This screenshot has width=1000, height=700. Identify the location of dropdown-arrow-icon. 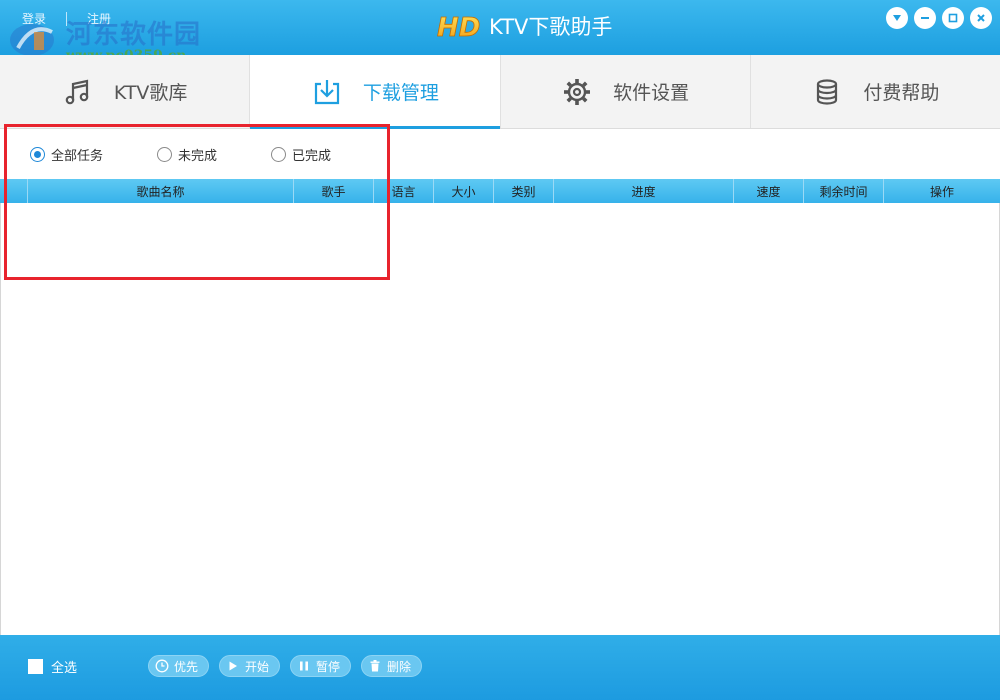
(897, 18).